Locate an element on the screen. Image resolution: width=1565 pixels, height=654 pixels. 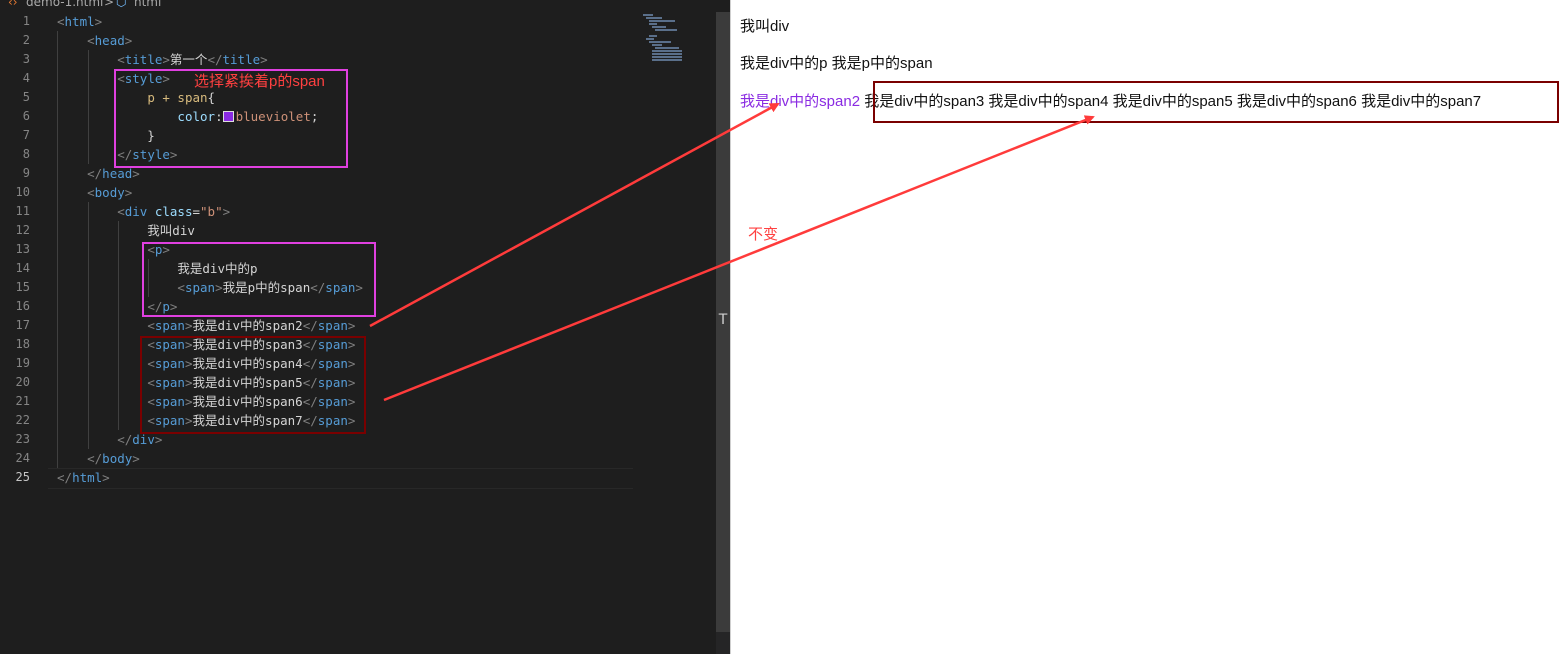
line-number: 23 is located at coordinates (22, 439).